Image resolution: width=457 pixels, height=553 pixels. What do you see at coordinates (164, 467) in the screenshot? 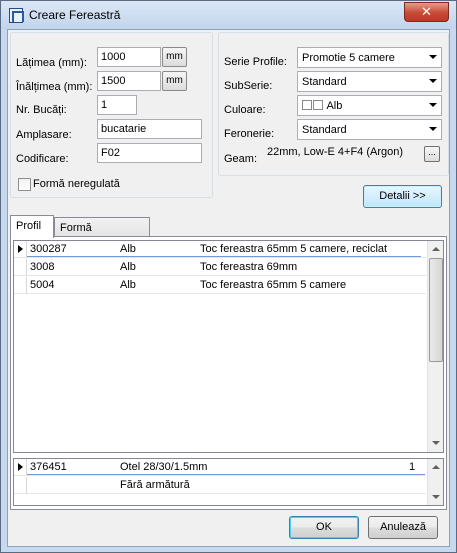
I see `reinforcement-description: Otel 28/30/1.5mm` at bounding box center [164, 467].